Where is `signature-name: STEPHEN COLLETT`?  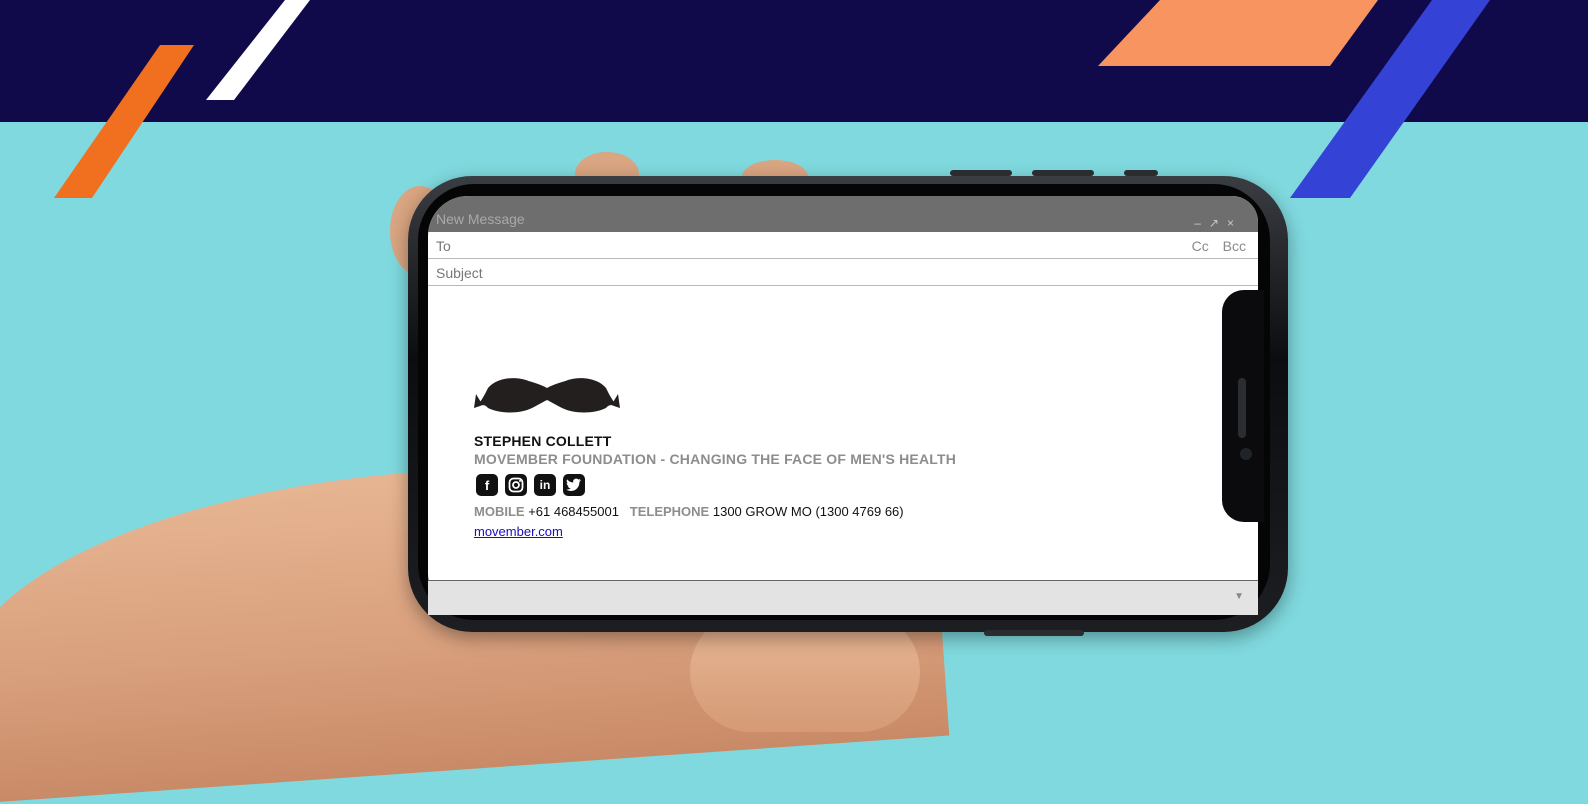 signature-name: STEPHEN COLLETT is located at coordinates (543, 441).